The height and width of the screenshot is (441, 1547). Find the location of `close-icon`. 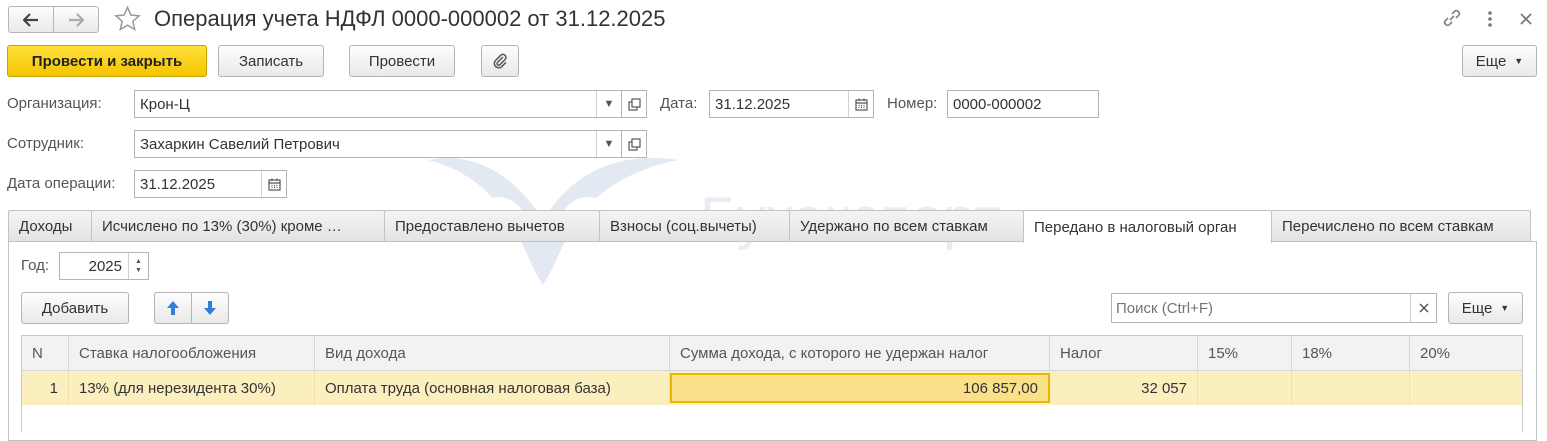

close-icon is located at coordinates (1526, 19).